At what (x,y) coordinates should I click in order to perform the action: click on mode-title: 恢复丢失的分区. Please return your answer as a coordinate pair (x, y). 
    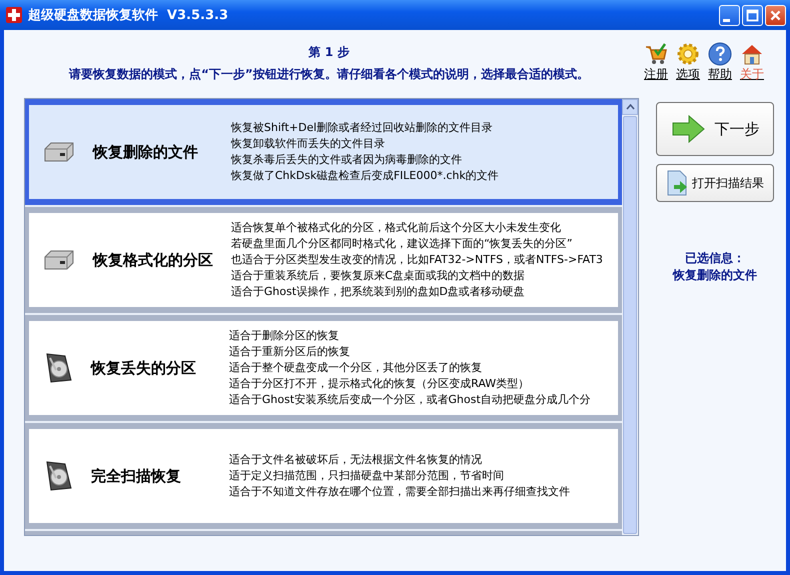
    Looking at the image, I should click on (144, 368).